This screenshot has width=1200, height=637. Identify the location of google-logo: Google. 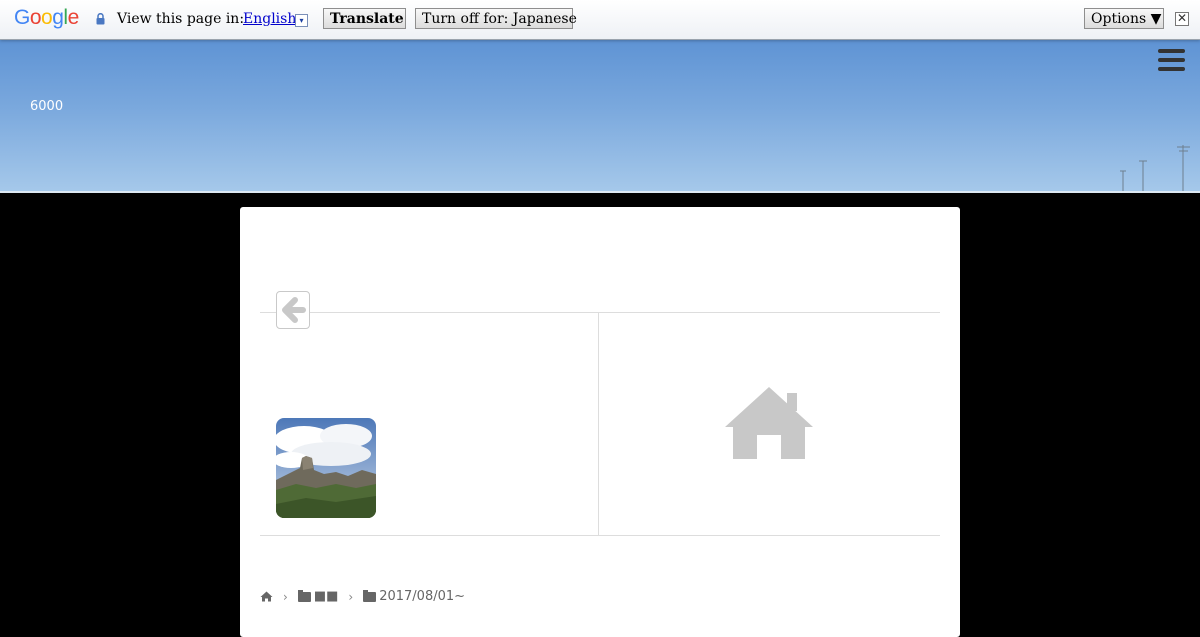
(46, 17).